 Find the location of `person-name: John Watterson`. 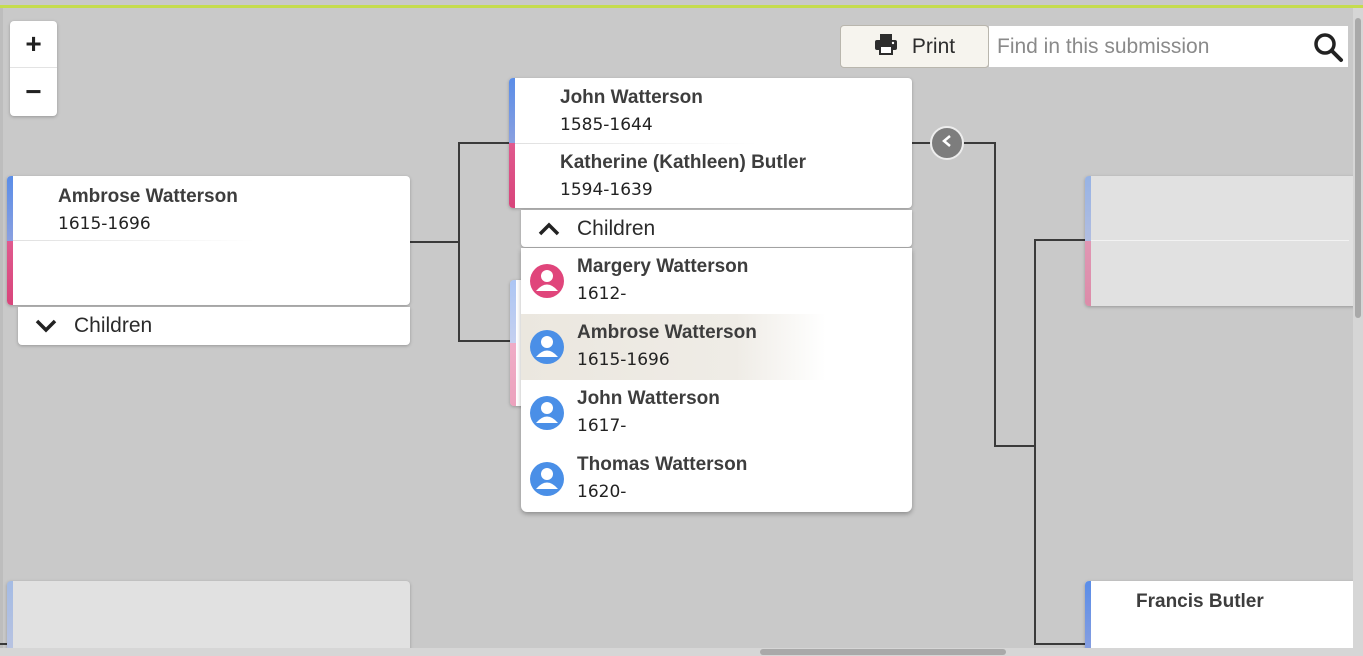

person-name: John Watterson is located at coordinates (631, 97).